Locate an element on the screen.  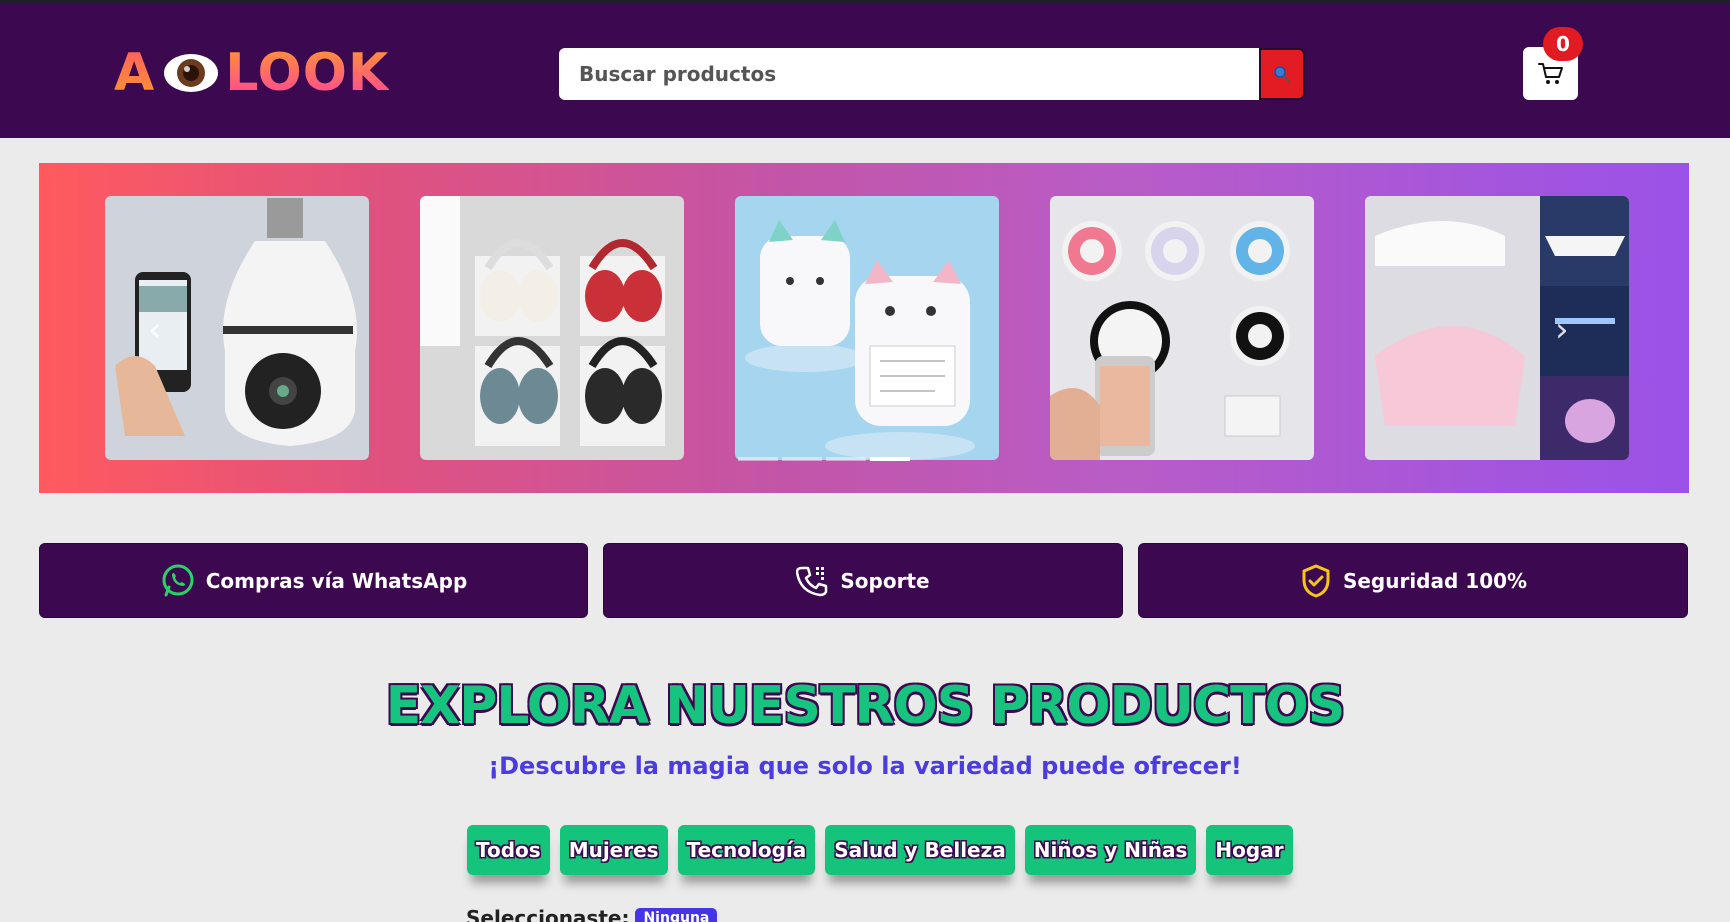
shield-check-icon is located at coordinates (1316, 580).